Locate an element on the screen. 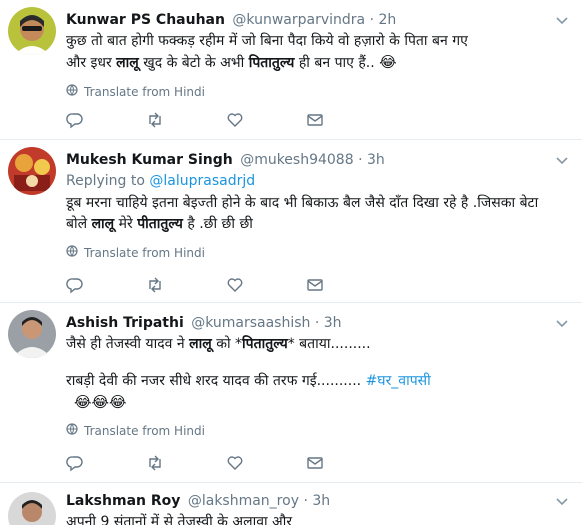 This screenshot has height=525, width=582. username: @kumarsaashish is located at coordinates (250, 323).